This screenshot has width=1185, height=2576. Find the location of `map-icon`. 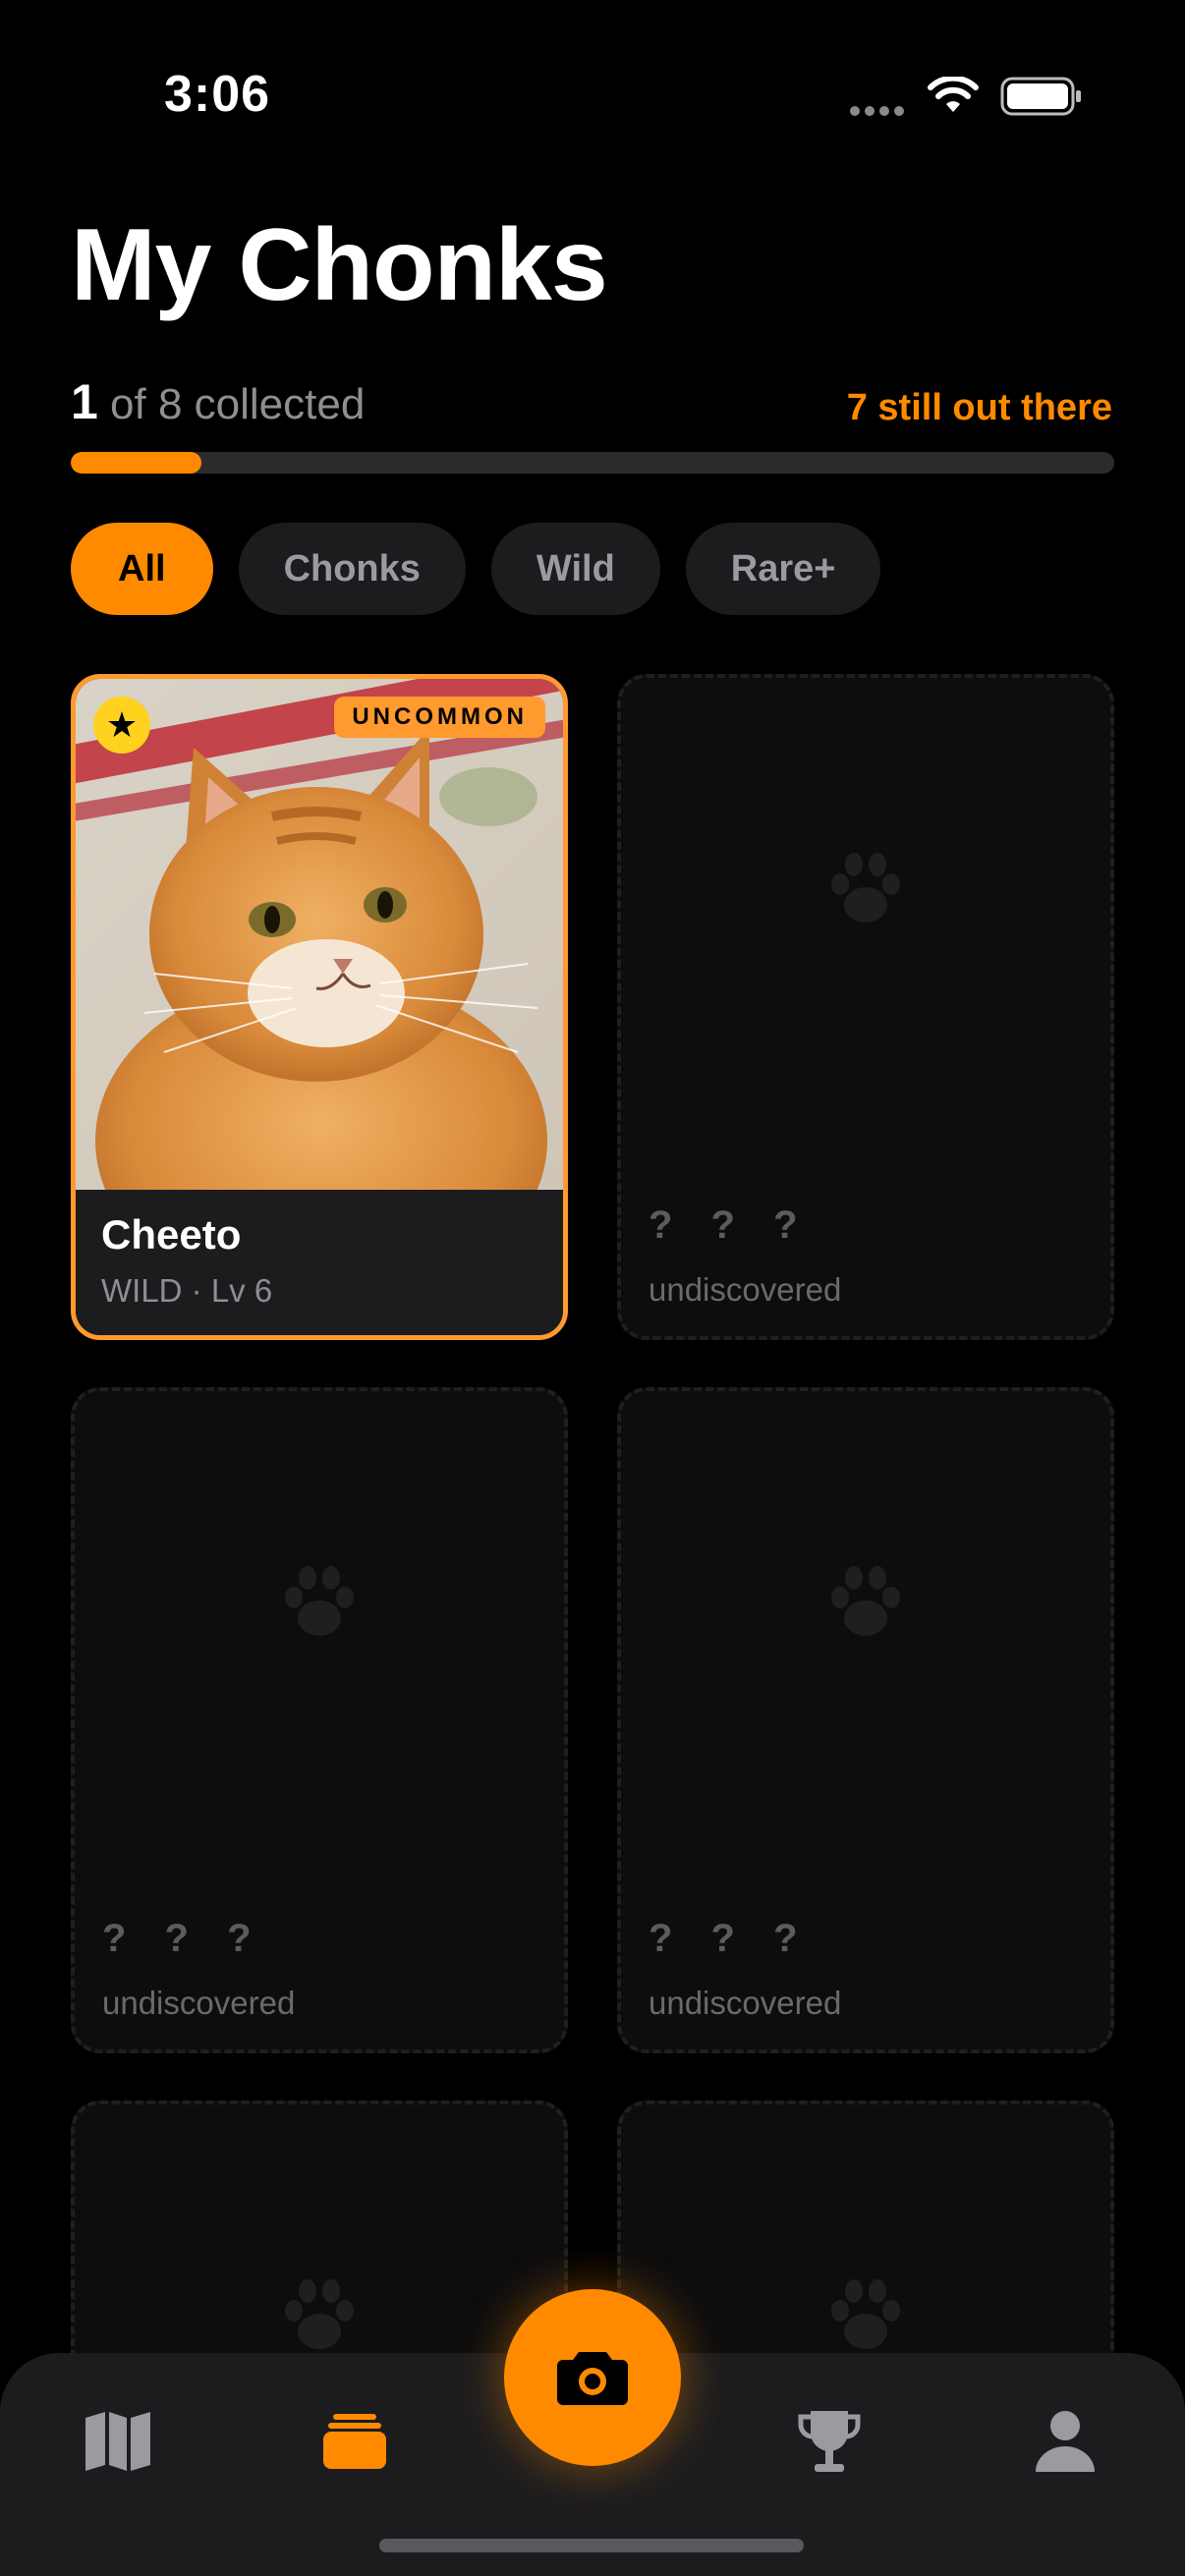

map-icon is located at coordinates (118, 2441).